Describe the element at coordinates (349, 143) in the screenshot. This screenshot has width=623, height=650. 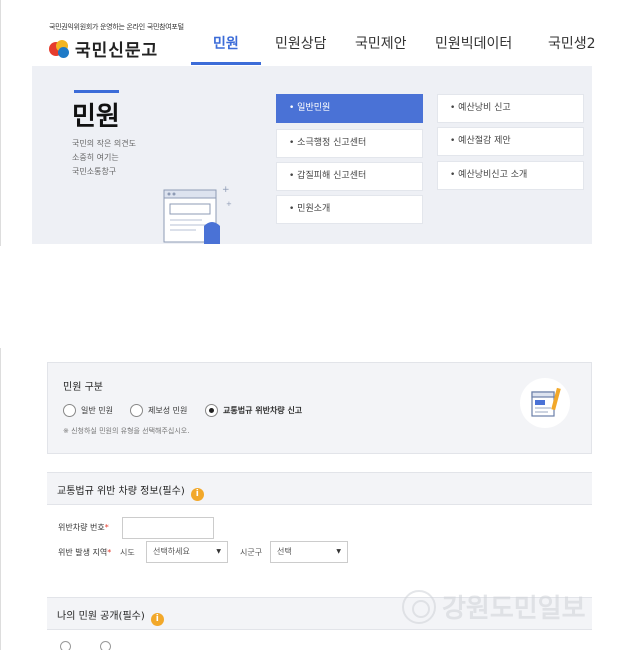
I see `menu-item-passive-admin: • 소극행정 신고센터` at that location.